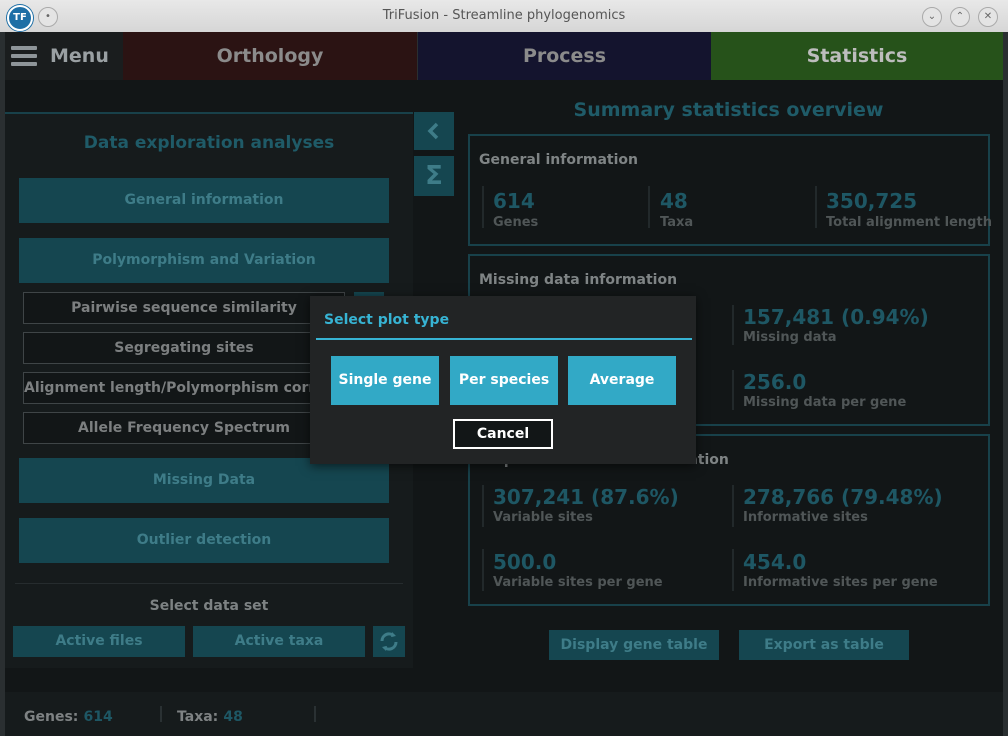 This screenshot has width=1008, height=736. I want to click on missing-per-gene-value: 256.0, so click(775, 382).